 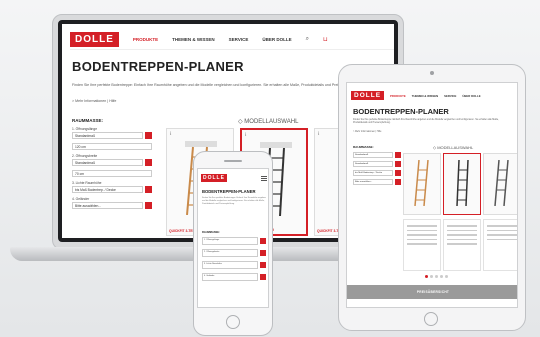 I want to click on tablet-camera, so click(x=432, y=73).